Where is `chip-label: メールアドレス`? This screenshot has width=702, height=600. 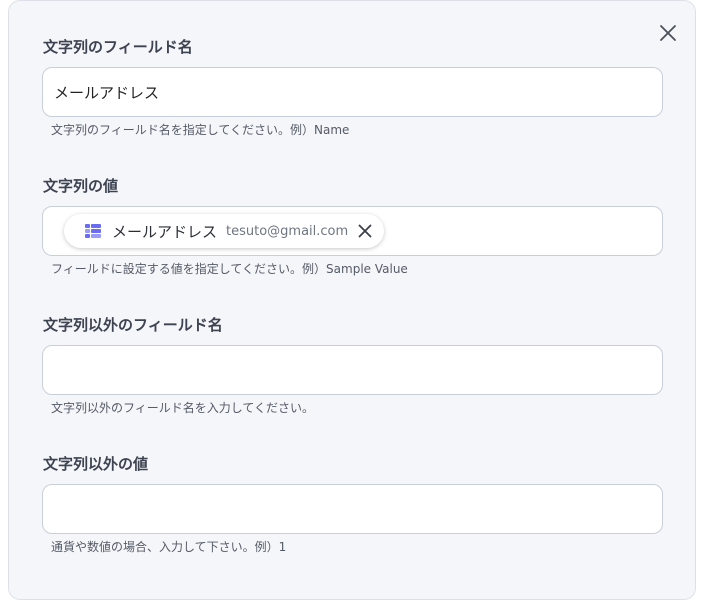
chip-label: メールアドレス is located at coordinates (165, 231).